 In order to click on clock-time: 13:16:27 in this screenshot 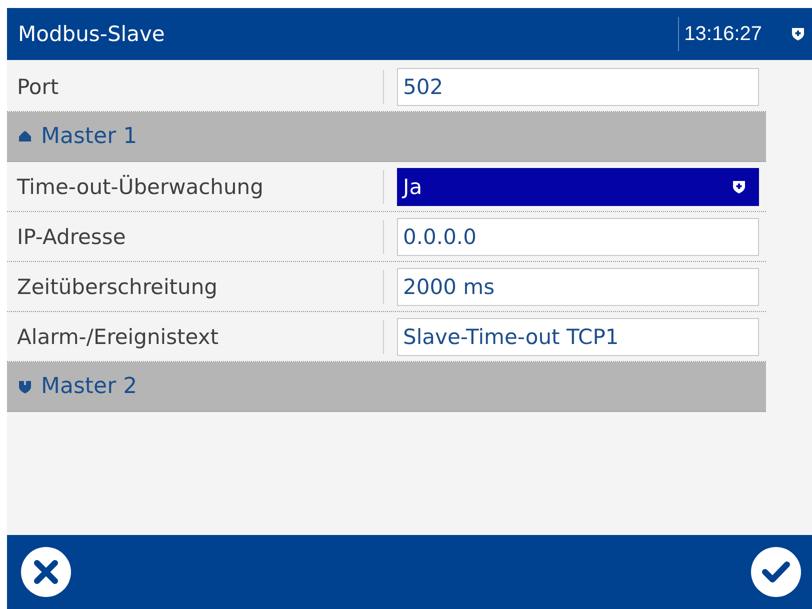, I will do `click(723, 34)`.